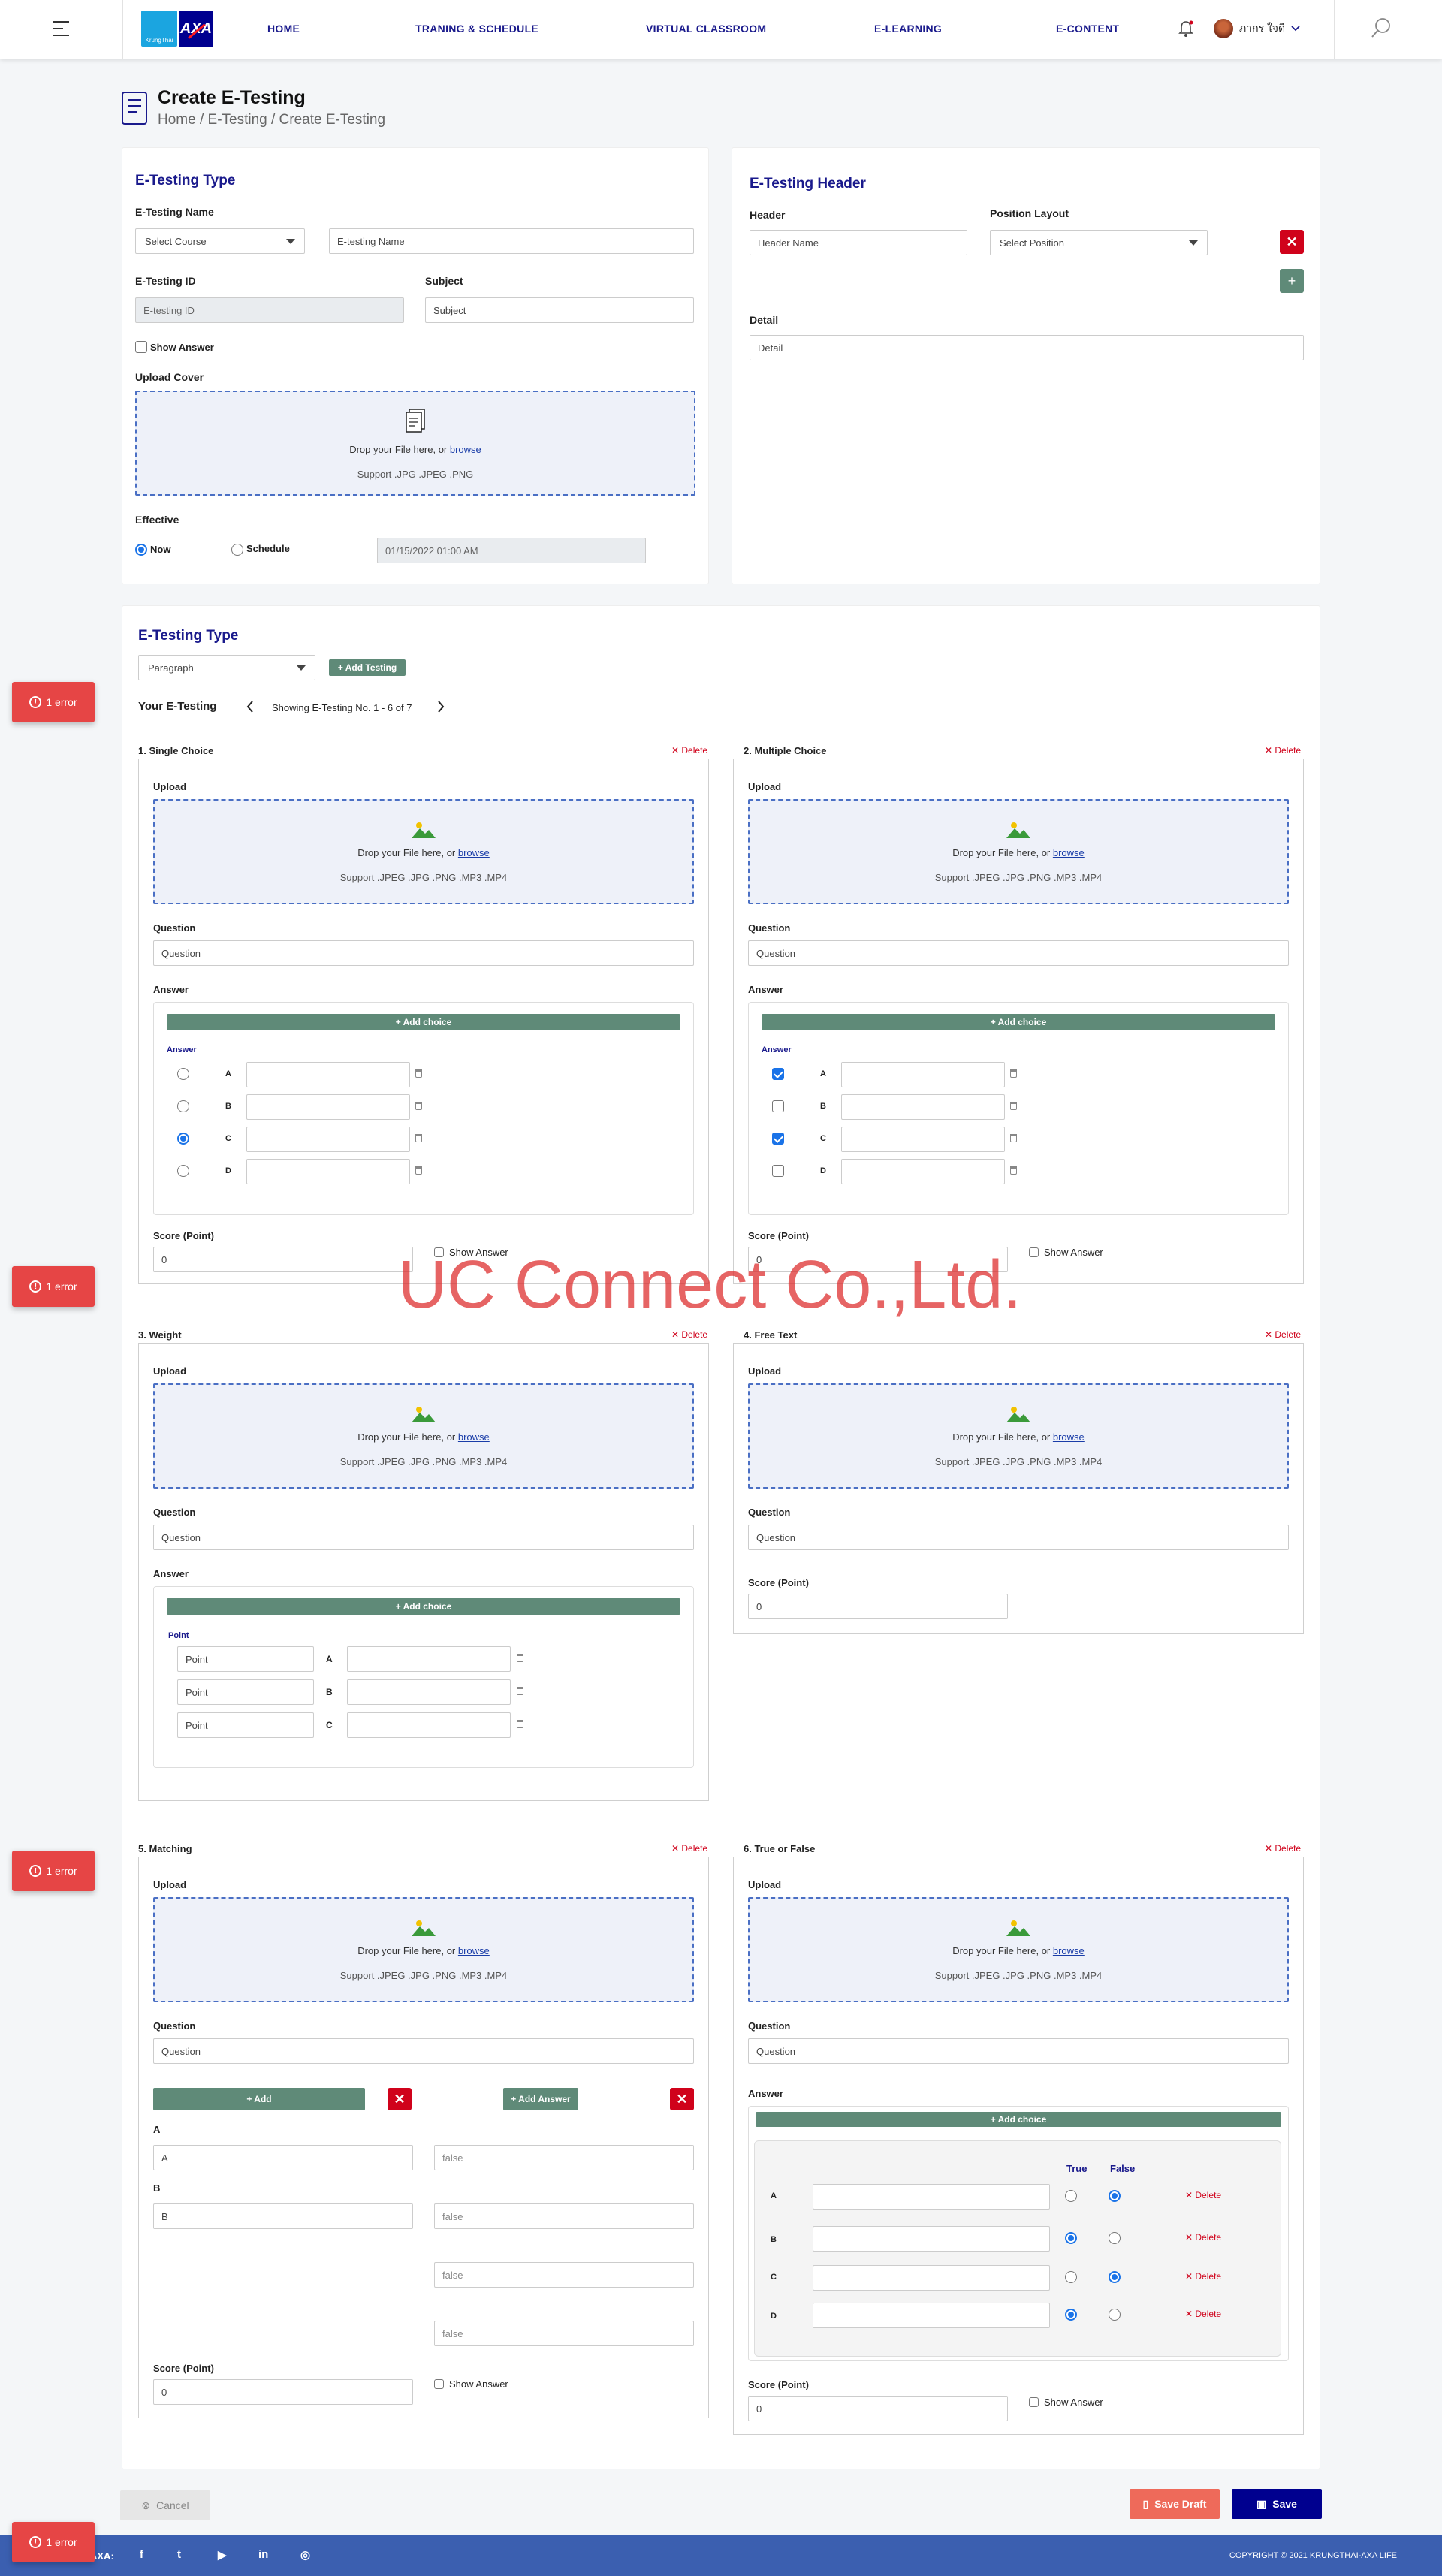 The height and width of the screenshot is (2576, 1442). Describe the element at coordinates (179, 2554) in the screenshot. I see `twitter-icon: t` at that location.